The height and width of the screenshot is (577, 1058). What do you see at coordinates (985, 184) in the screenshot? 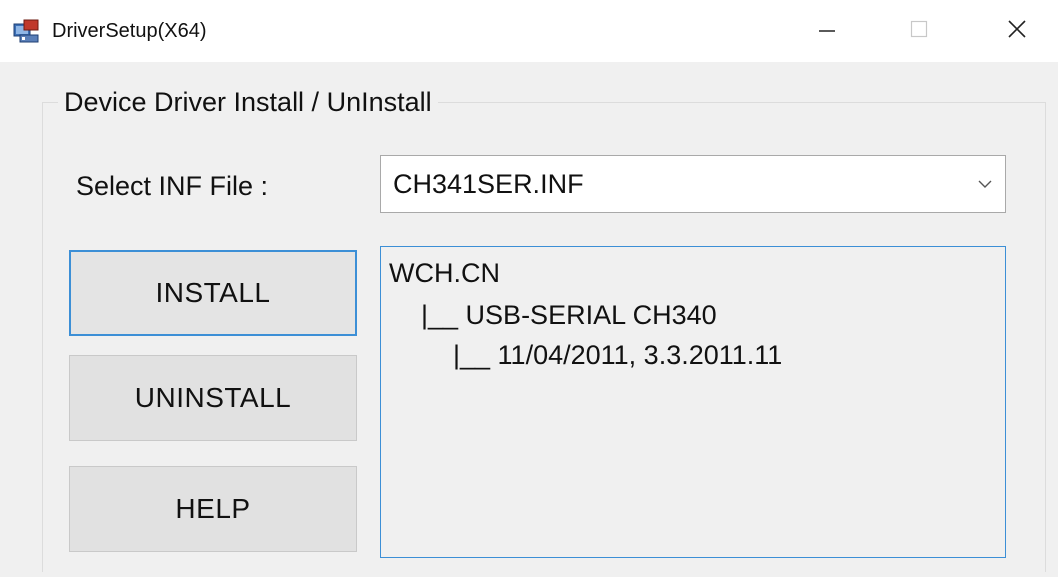
I see `chevron-down-icon` at bounding box center [985, 184].